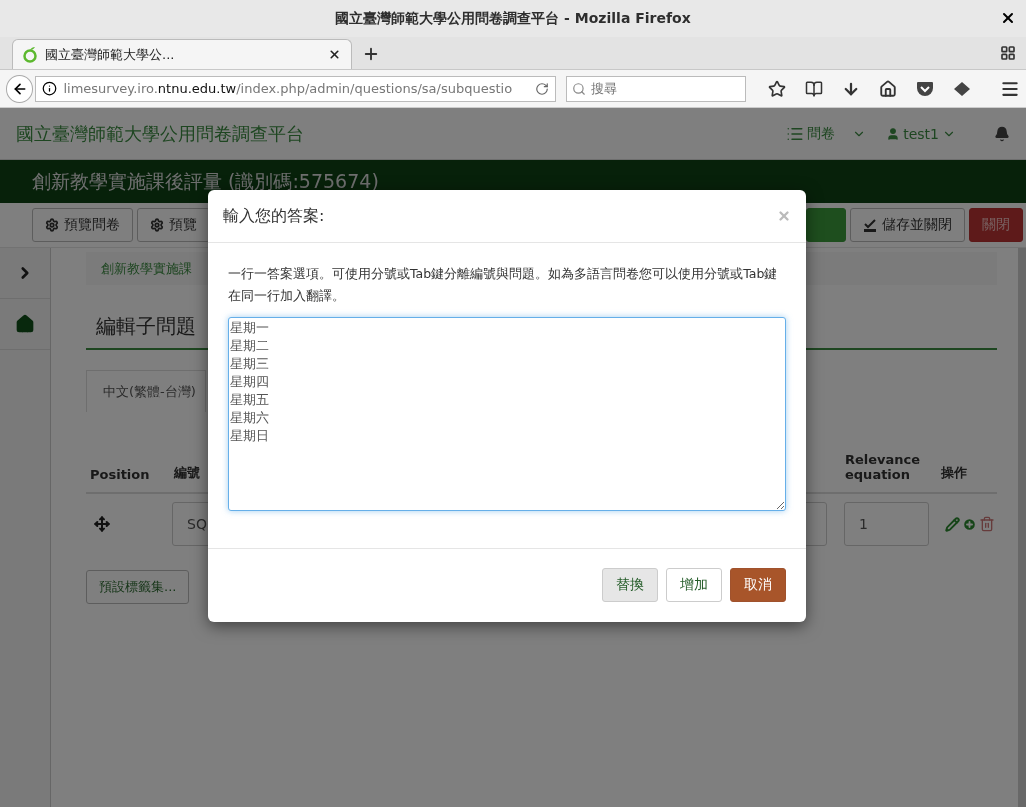 The width and height of the screenshot is (1026, 807). What do you see at coordinates (579, 88) in the screenshot?
I see `search-icon` at bounding box center [579, 88].